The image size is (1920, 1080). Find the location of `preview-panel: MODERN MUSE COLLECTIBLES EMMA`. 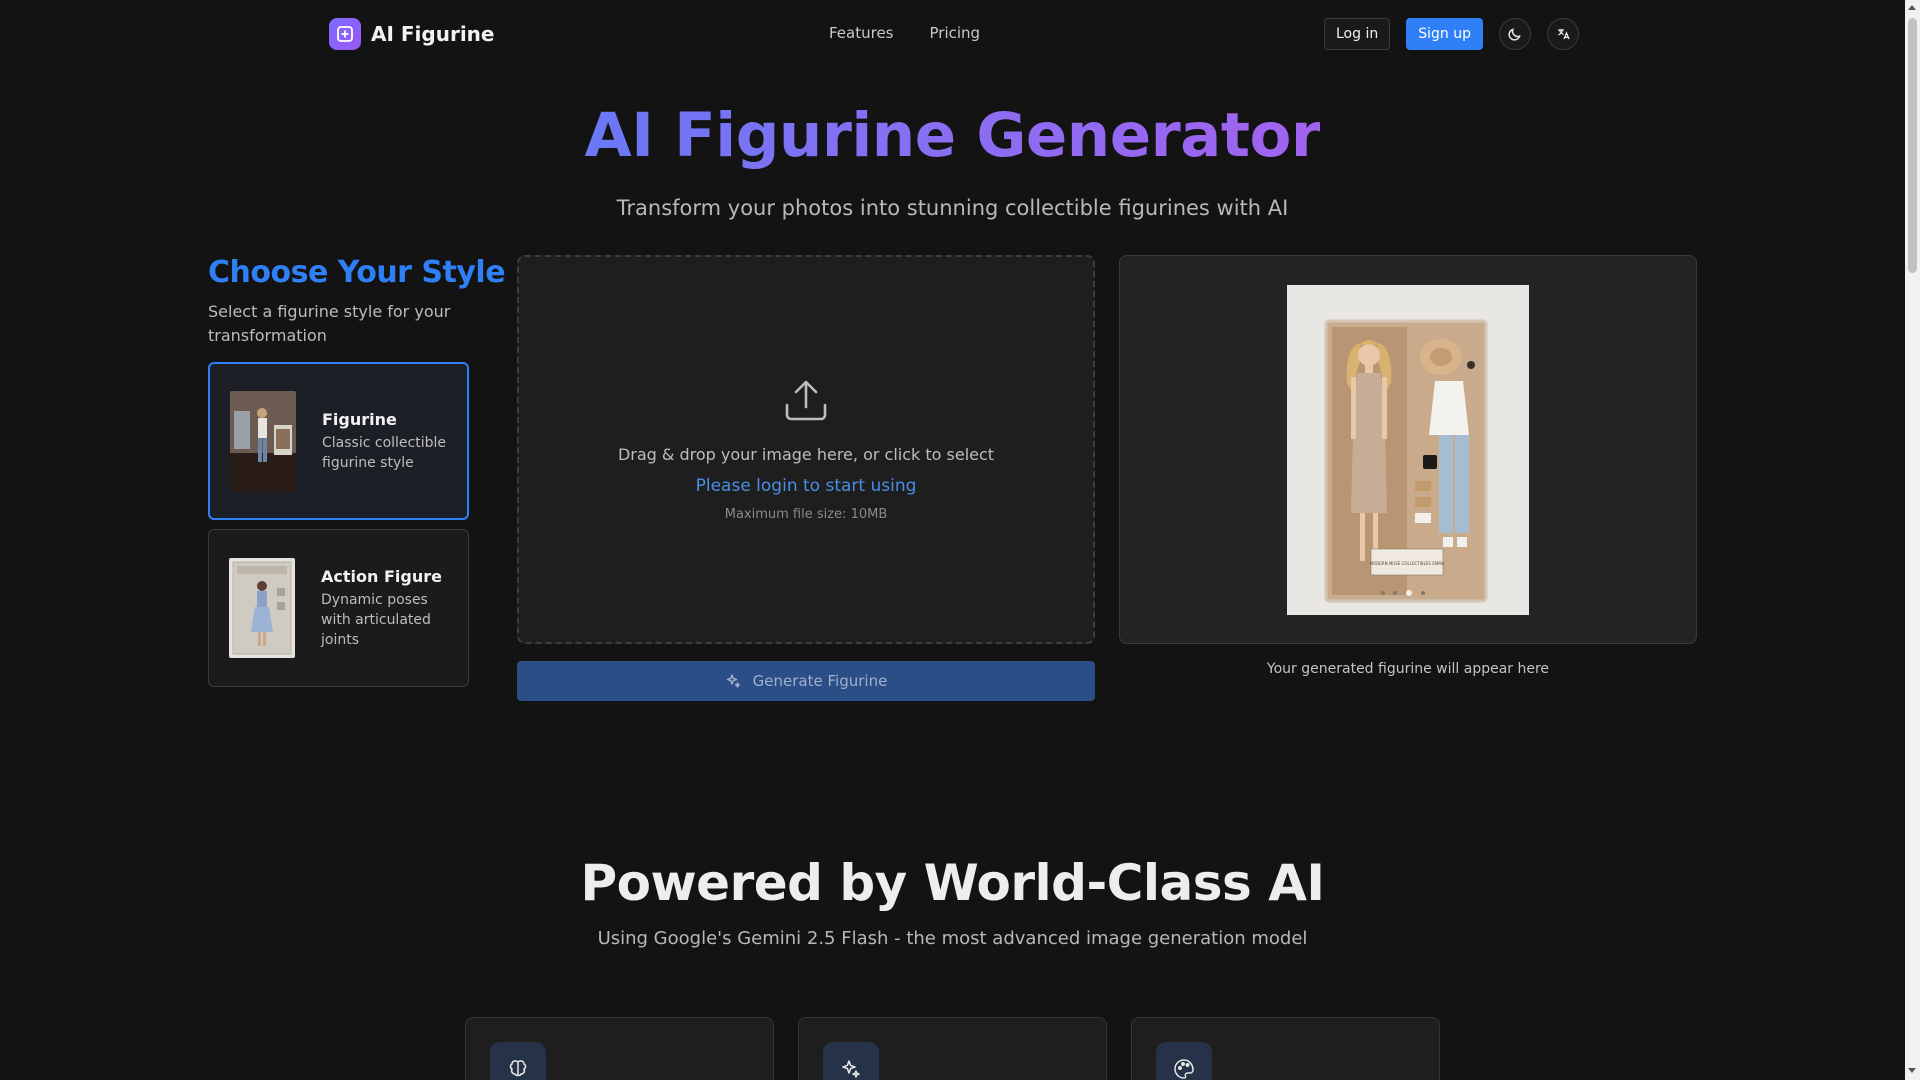

preview-panel: MODERN MUSE COLLECTIBLES EMMA is located at coordinates (1408, 449).